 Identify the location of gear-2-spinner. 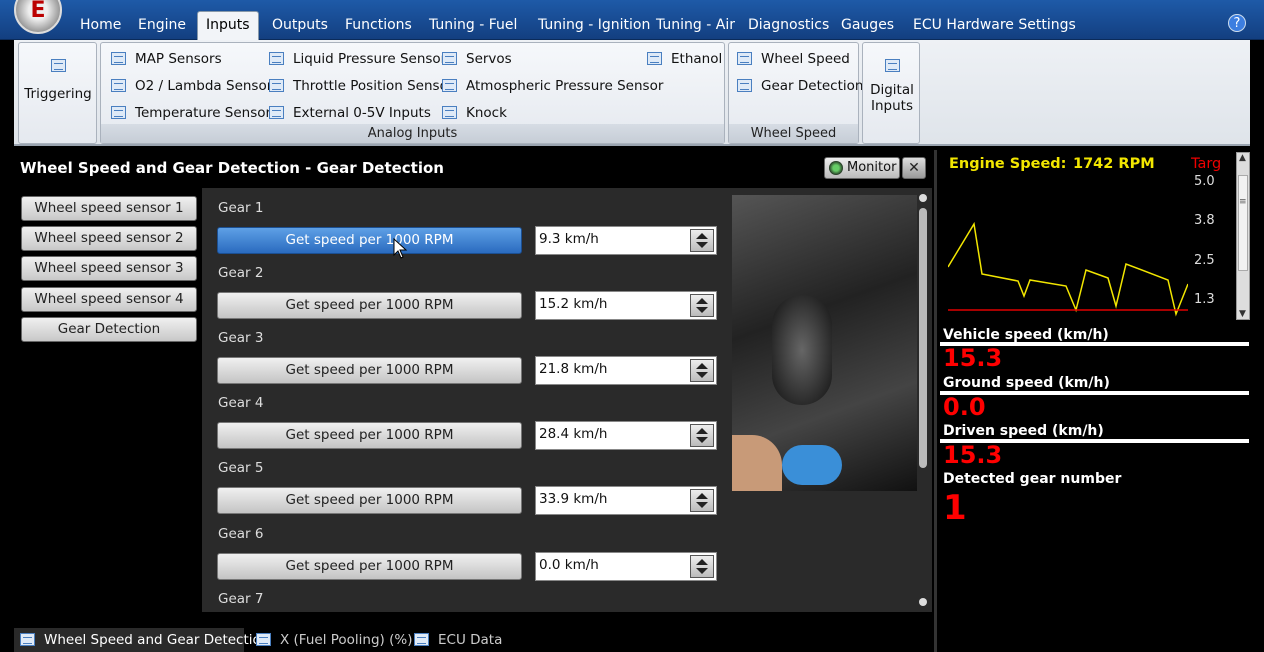
(702, 305).